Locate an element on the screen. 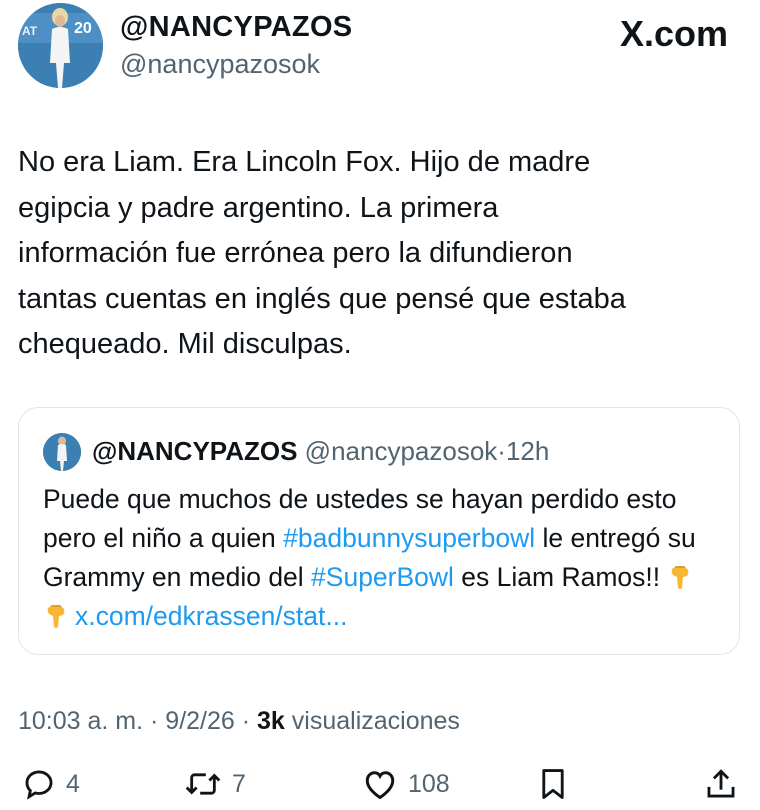  share-button is located at coordinates (721, 784).